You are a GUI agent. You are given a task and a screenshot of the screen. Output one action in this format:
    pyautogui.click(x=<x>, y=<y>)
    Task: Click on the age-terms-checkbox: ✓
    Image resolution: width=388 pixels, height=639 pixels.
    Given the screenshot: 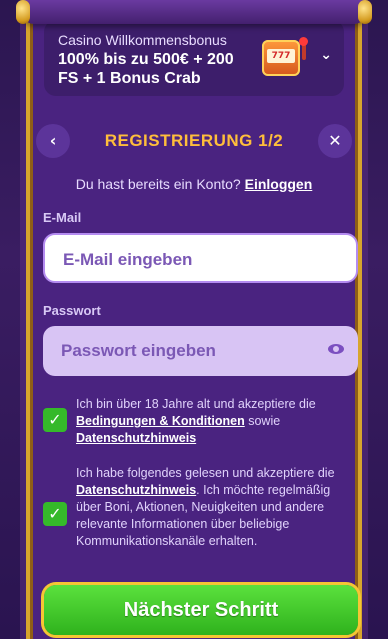 What is the action you would take?
    pyautogui.click(x=55, y=420)
    